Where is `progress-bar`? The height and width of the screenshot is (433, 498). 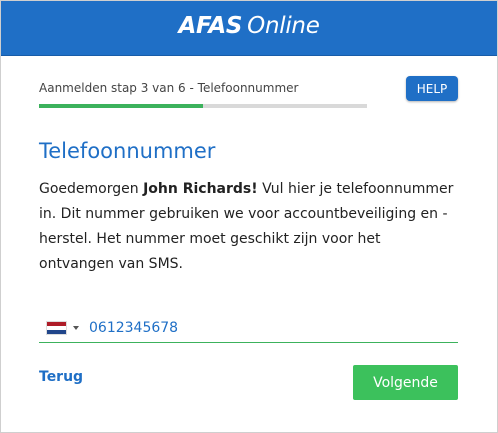 progress-bar is located at coordinates (203, 106).